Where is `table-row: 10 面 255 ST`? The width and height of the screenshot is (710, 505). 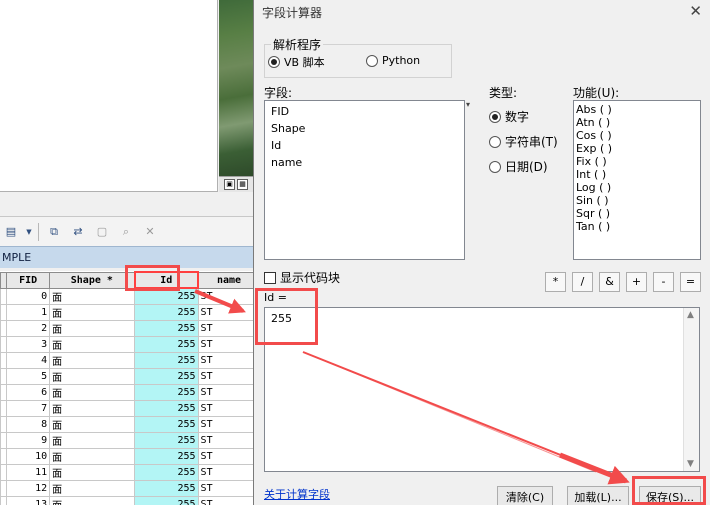
table-row: 10 面 255 ST is located at coordinates (126, 456).